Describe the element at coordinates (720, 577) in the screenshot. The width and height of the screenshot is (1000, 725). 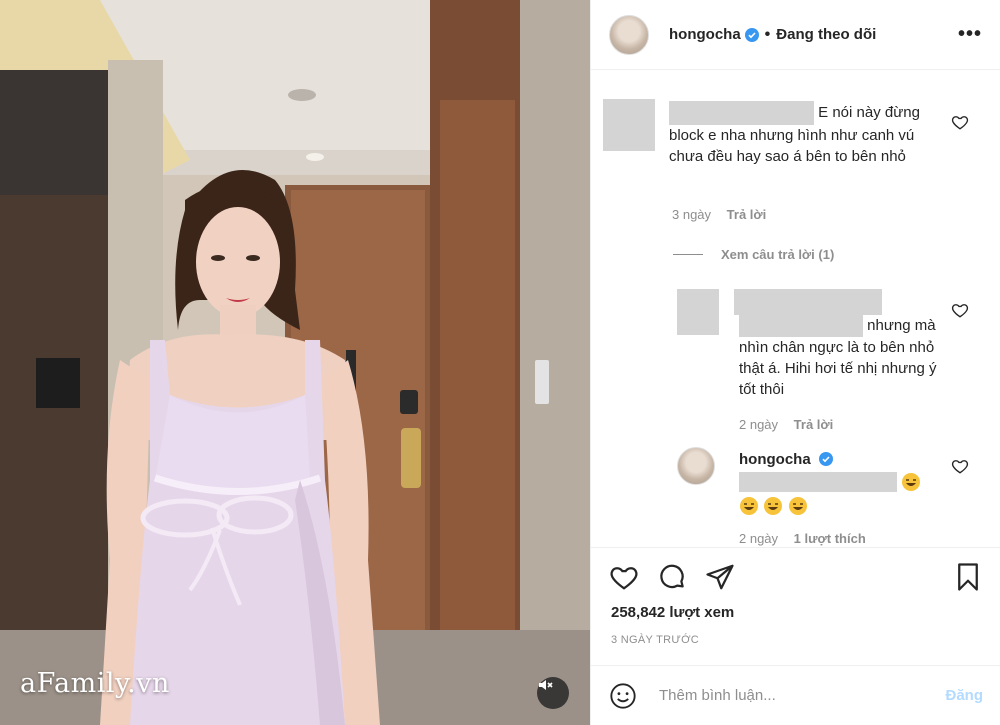
I see `share-paper-plane-icon` at that location.